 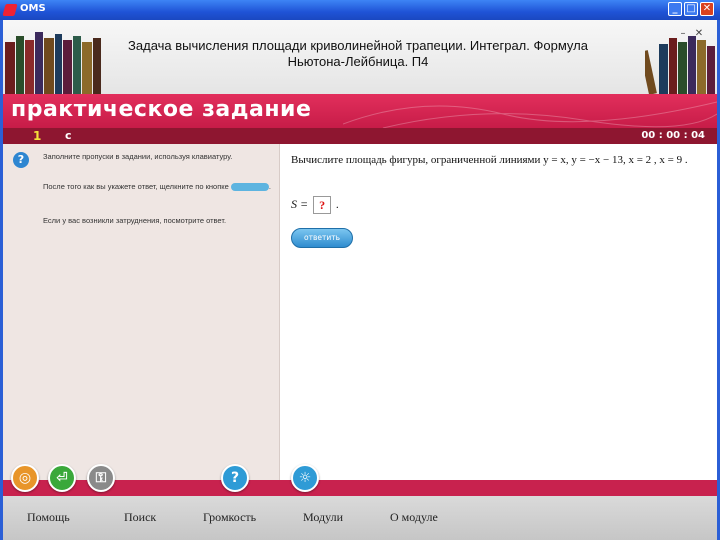 I want to click on timer: 00 : 00 : 04, so click(x=673, y=135).